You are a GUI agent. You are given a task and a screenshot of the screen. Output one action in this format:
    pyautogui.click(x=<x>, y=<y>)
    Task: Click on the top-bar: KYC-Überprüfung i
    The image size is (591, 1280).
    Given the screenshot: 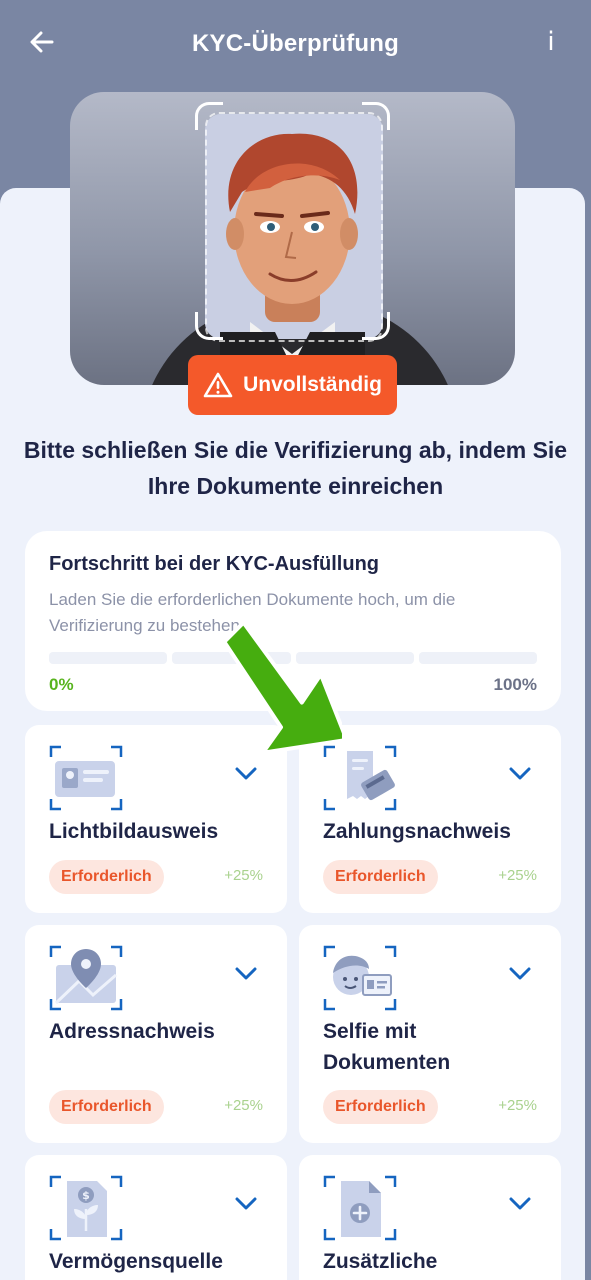 What is the action you would take?
    pyautogui.click(x=295, y=44)
    